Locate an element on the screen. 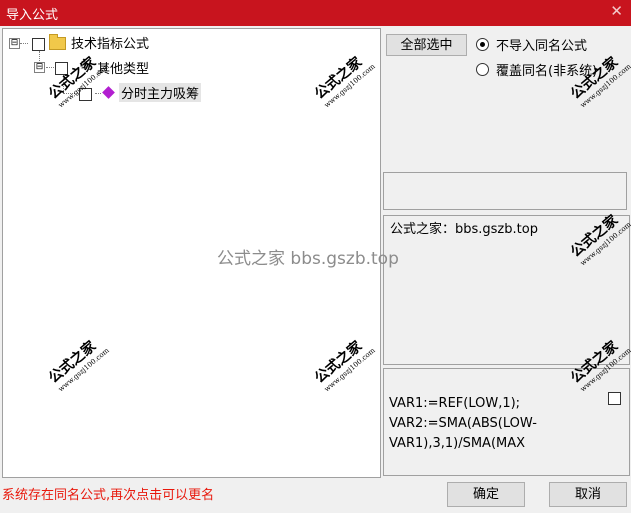 The image size is (631, 513). child-collapse-icon: ⊟ is located at coordinates (39, 67).